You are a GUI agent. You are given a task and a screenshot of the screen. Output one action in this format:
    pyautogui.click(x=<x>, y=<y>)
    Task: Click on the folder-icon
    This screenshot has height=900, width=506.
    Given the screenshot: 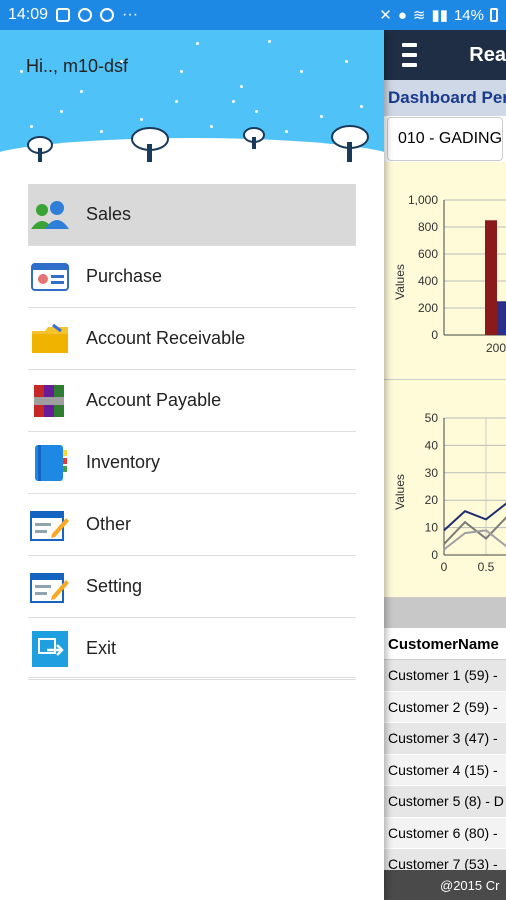 What is the action you would take?
    pyautogui.click(x=50, y=339)
    